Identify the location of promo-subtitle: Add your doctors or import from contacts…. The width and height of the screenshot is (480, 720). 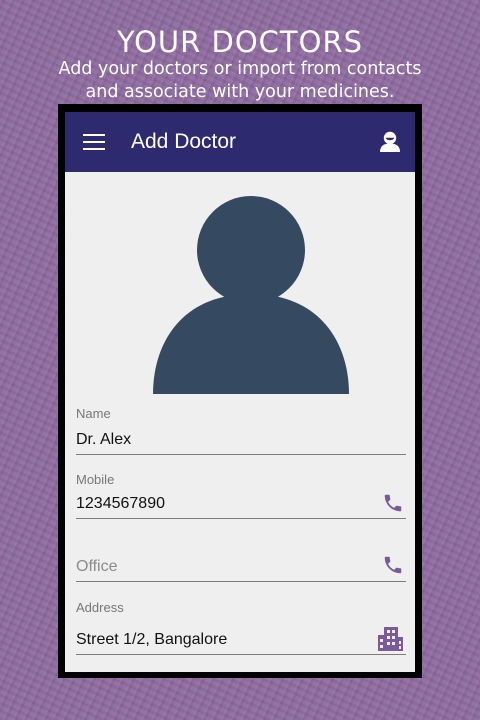
(240, 81).